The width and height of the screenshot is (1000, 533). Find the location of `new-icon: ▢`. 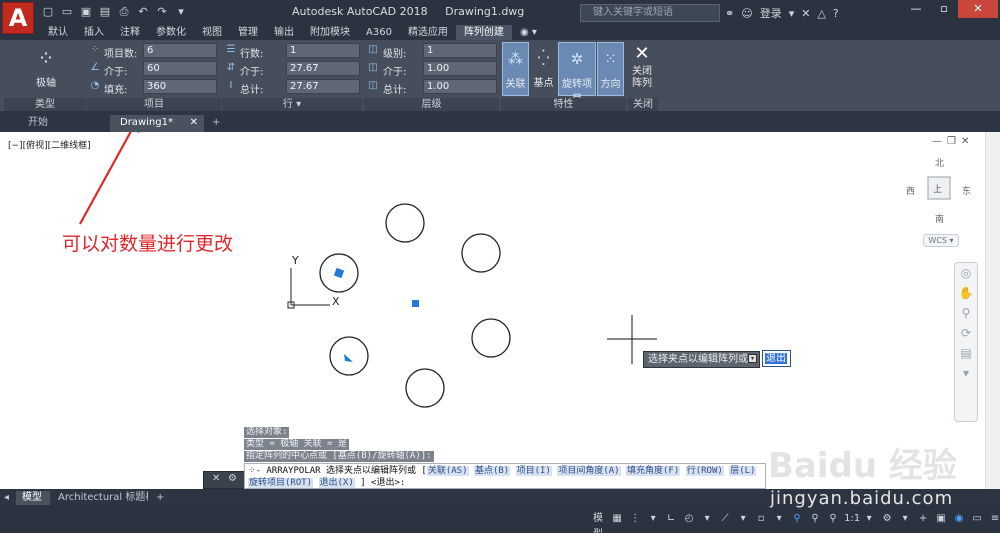

new-icon: ▢ is located at coordinates (48, 12).